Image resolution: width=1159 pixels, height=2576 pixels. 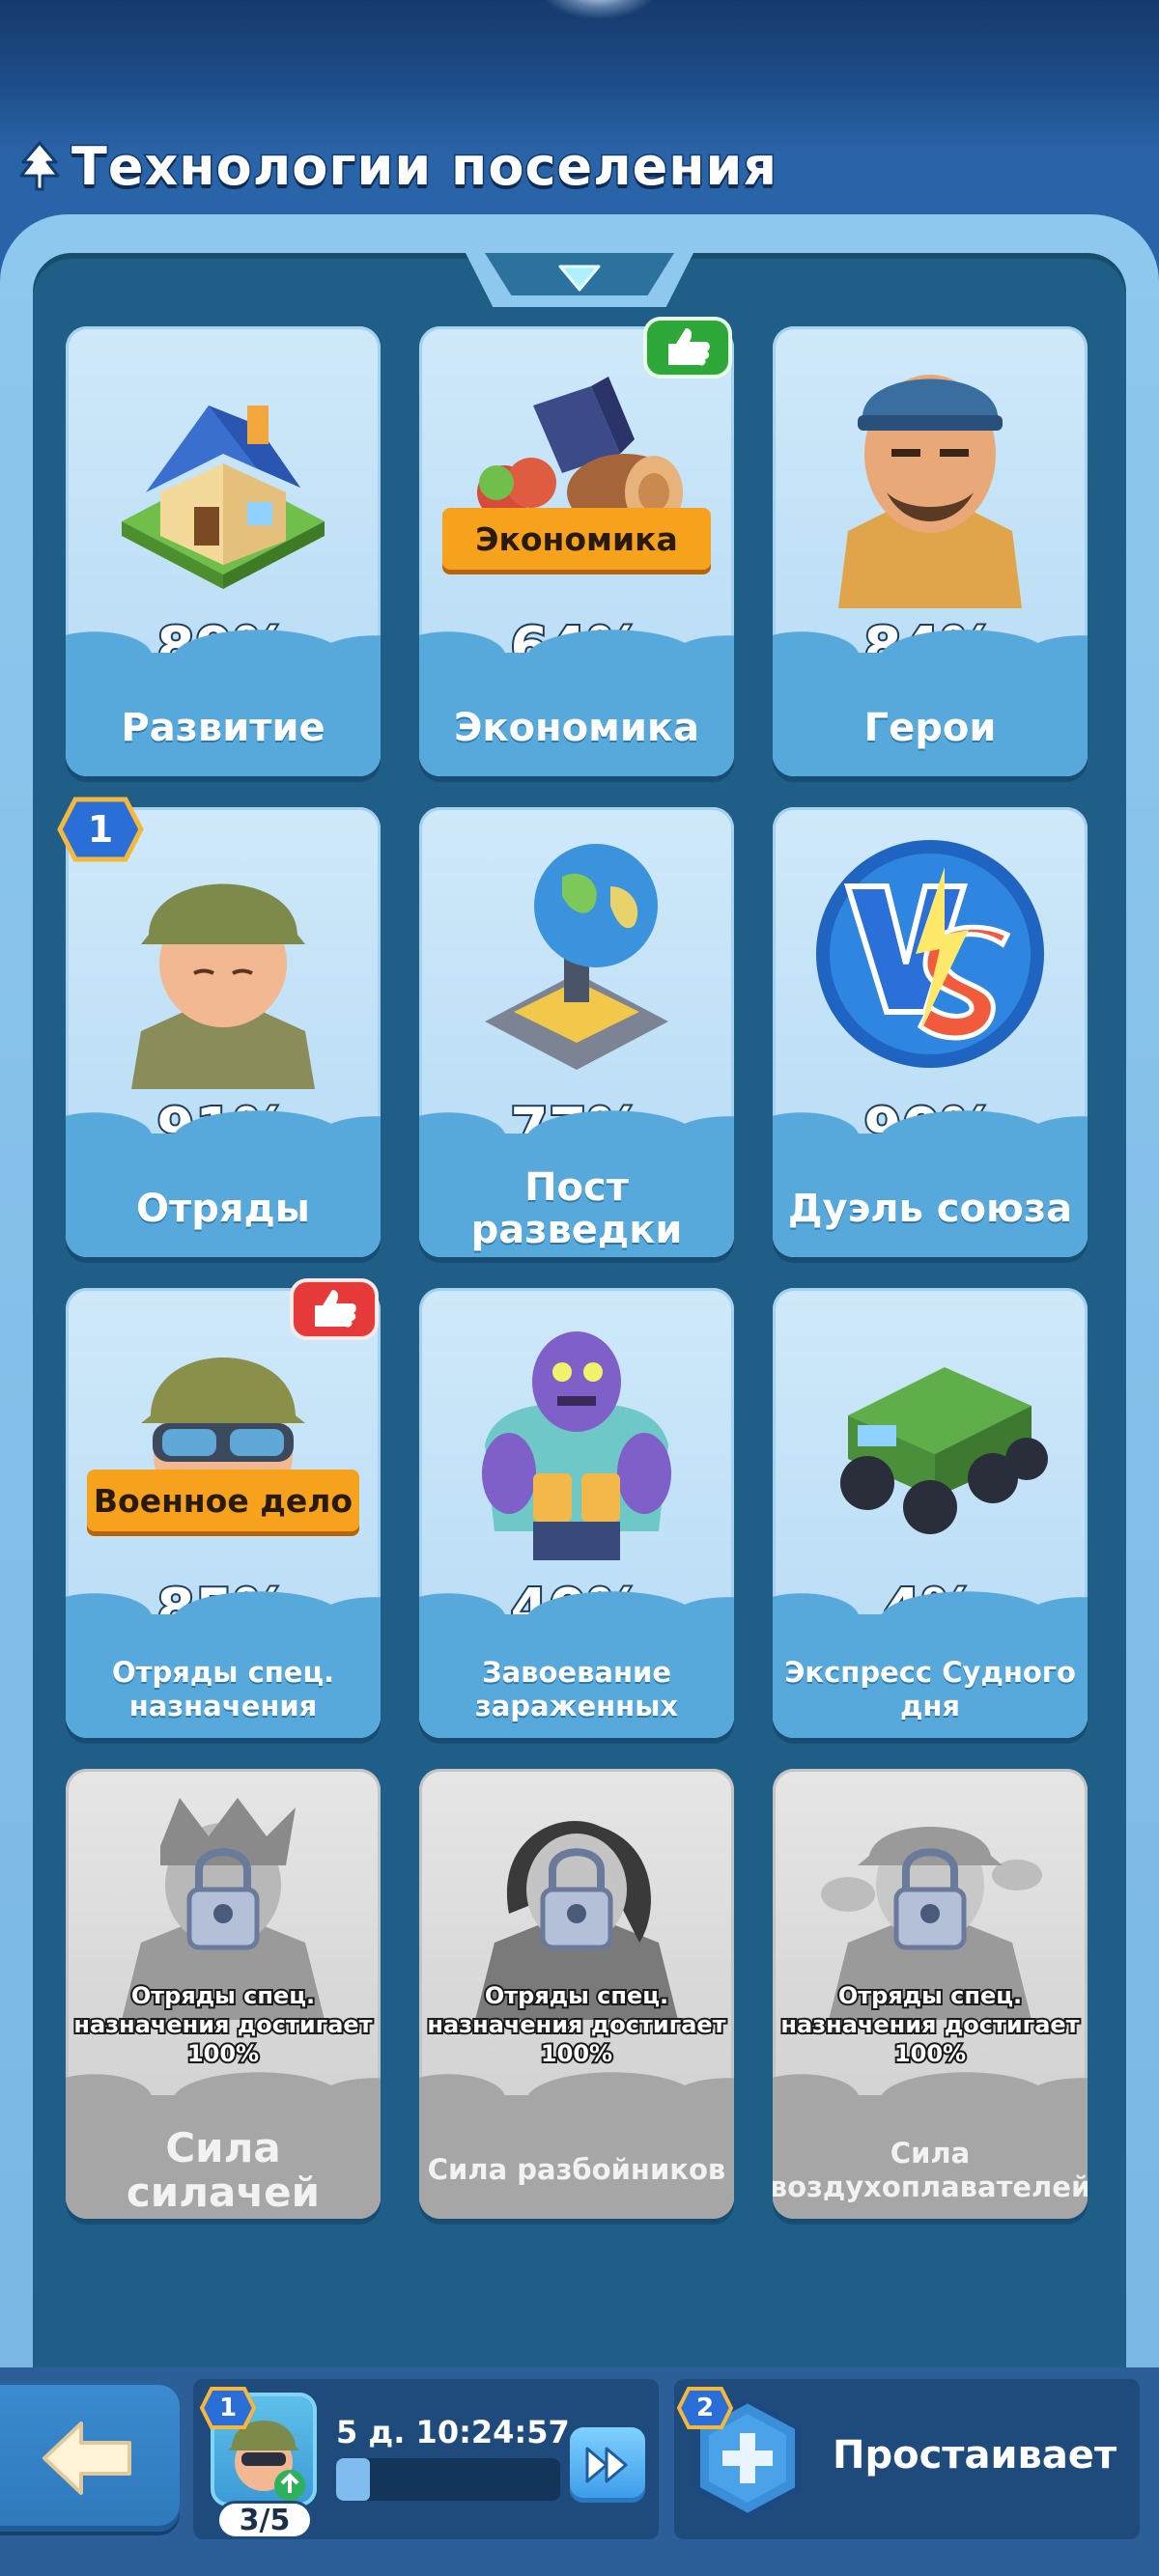 I want to click on help-status-label: Простаивает, so click(x=975, y=2456).